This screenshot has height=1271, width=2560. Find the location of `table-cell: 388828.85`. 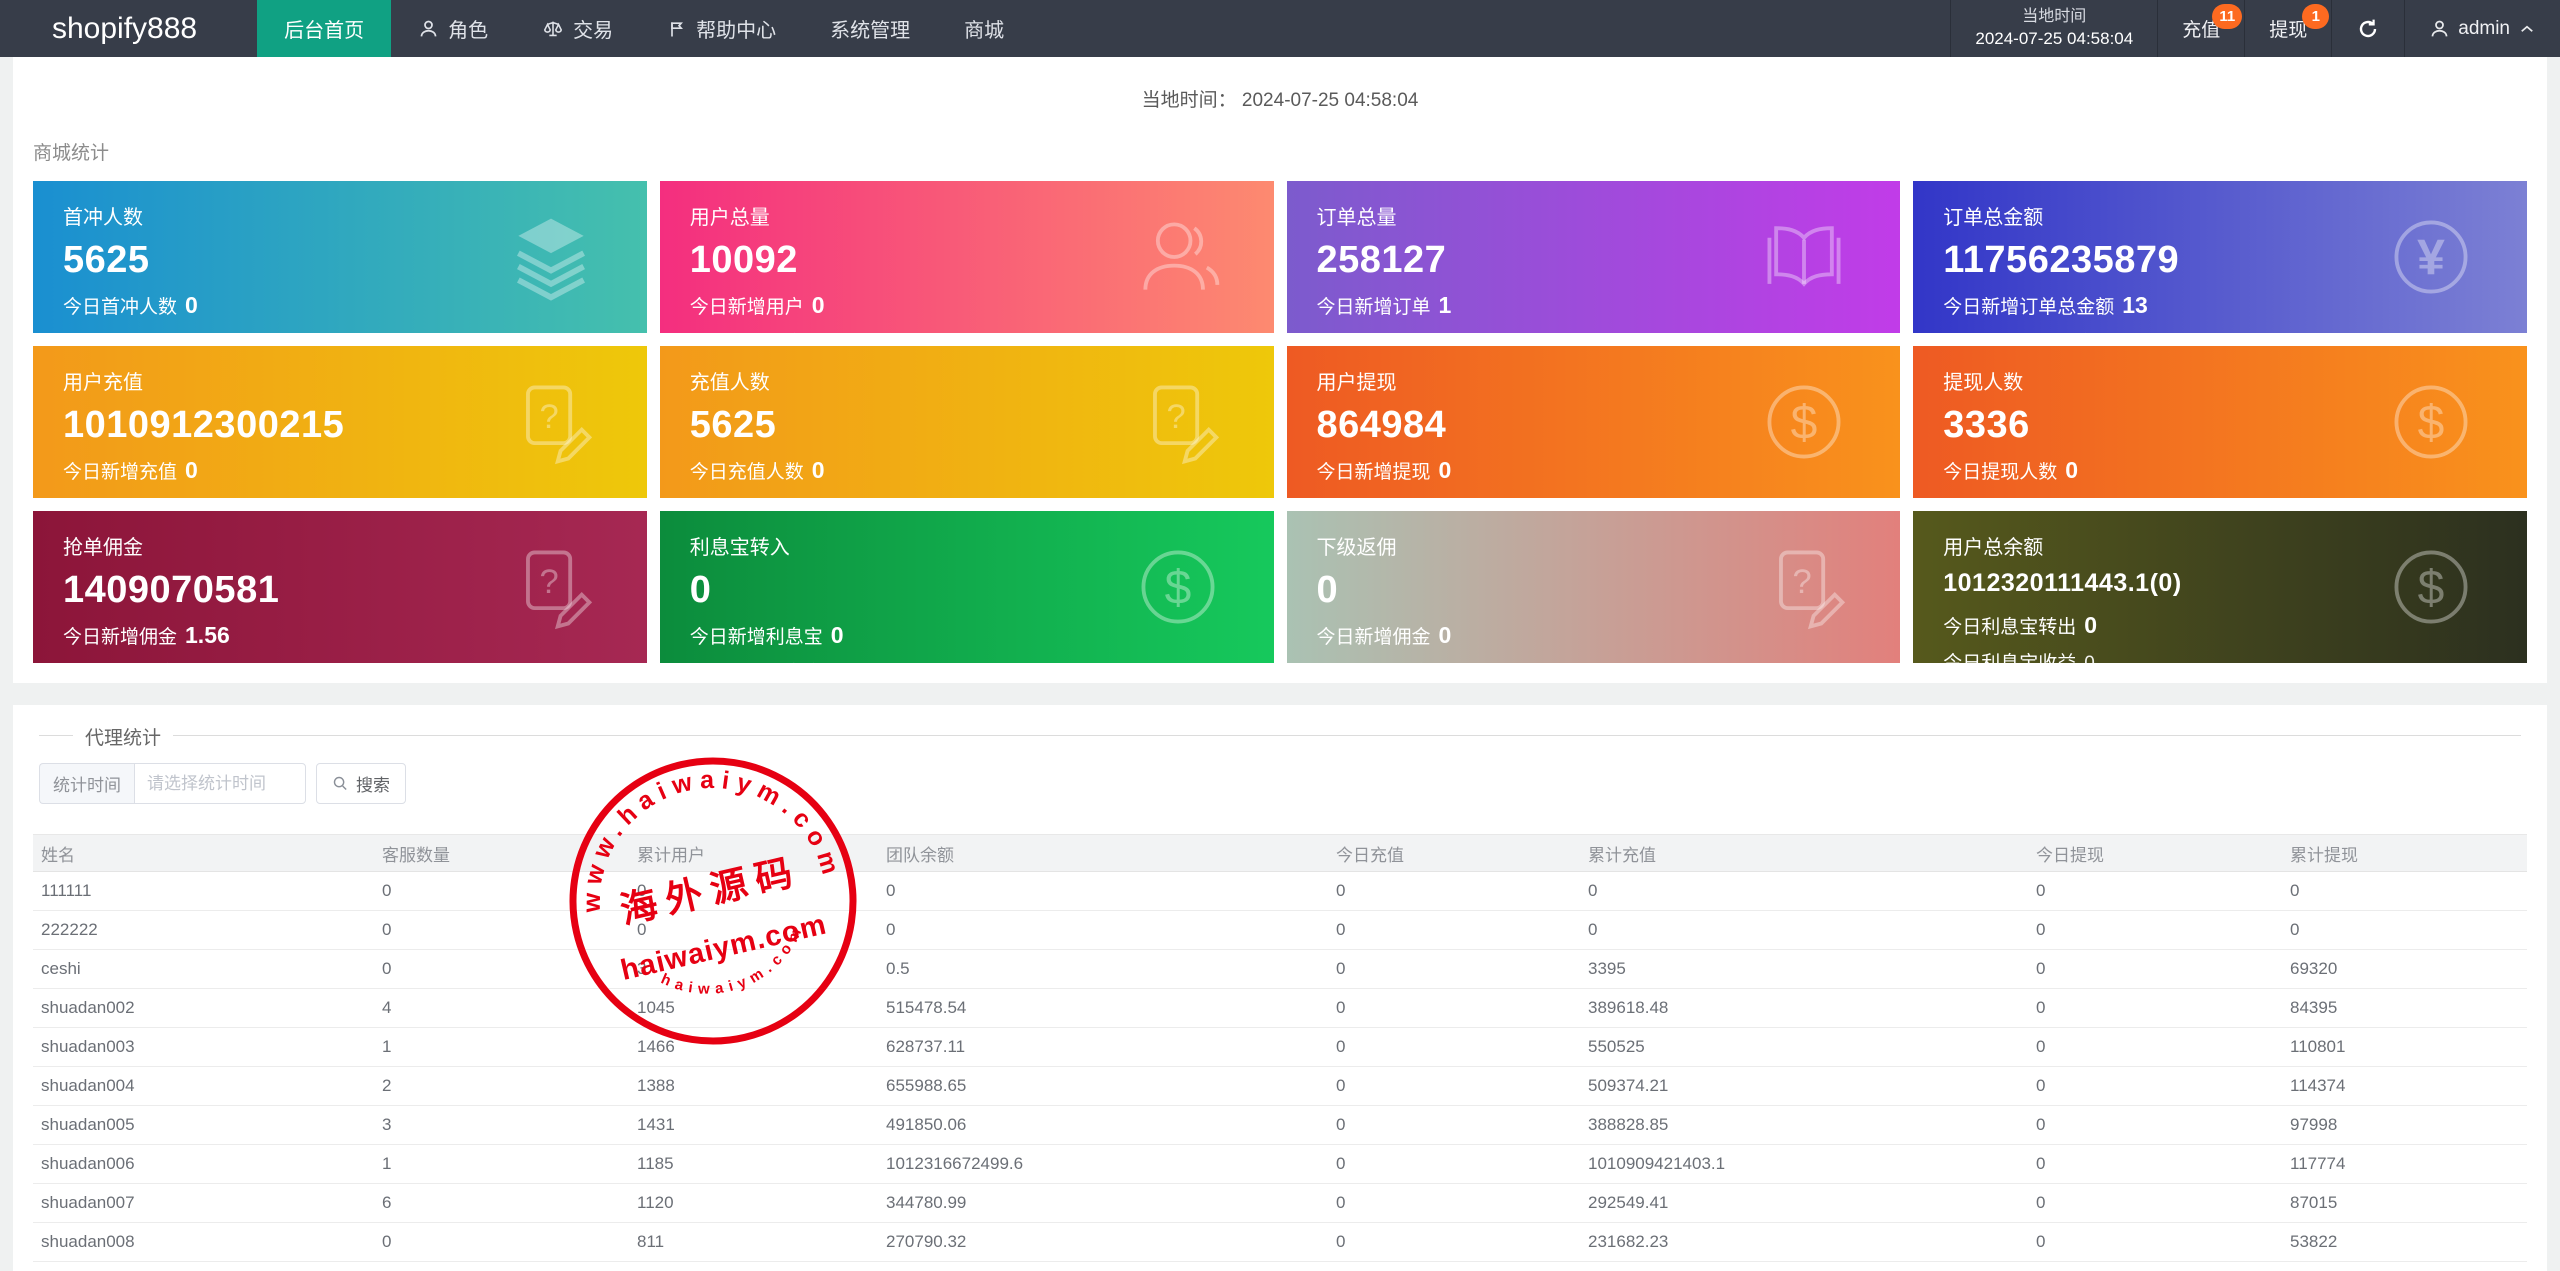

table-cell: 388828.85 is located at coordinates (1804, 1125).